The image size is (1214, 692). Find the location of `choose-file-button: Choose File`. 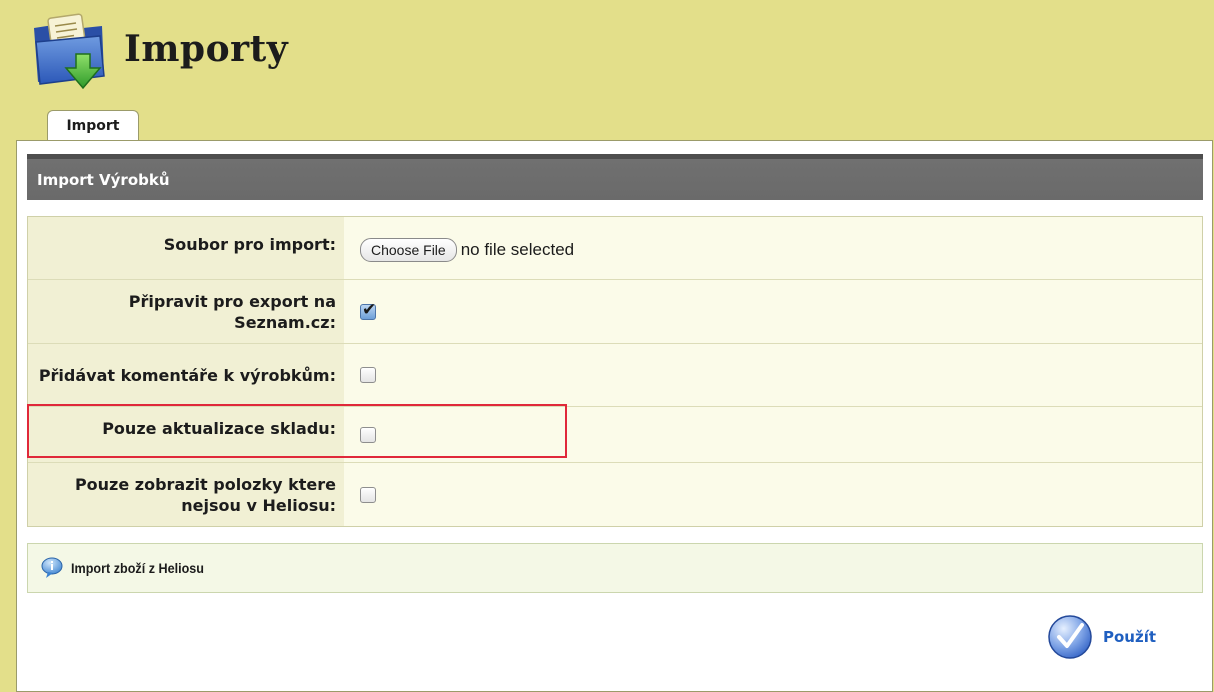

choose-file-button: Choose File is located at coordinates (408, 250).